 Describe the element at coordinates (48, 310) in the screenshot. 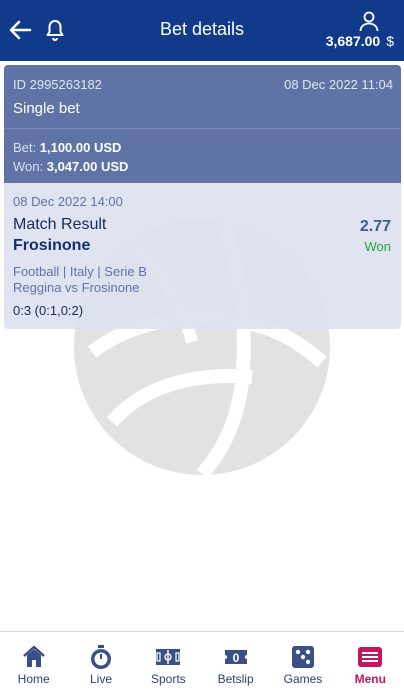

I see `match-score: 0:3 (0:1,0:2)` at that location.